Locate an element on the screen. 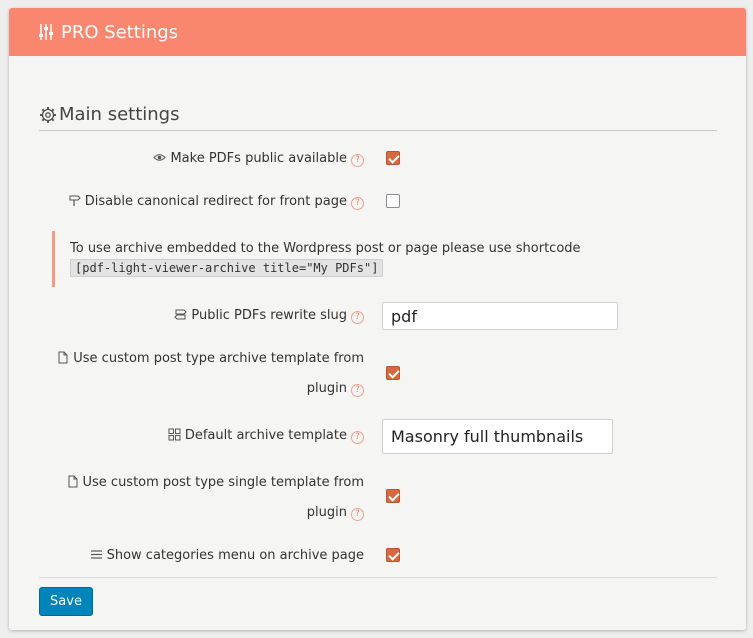 This screenshot has height=638, width=753. sliders-icon is located at coordinates (46, 32).